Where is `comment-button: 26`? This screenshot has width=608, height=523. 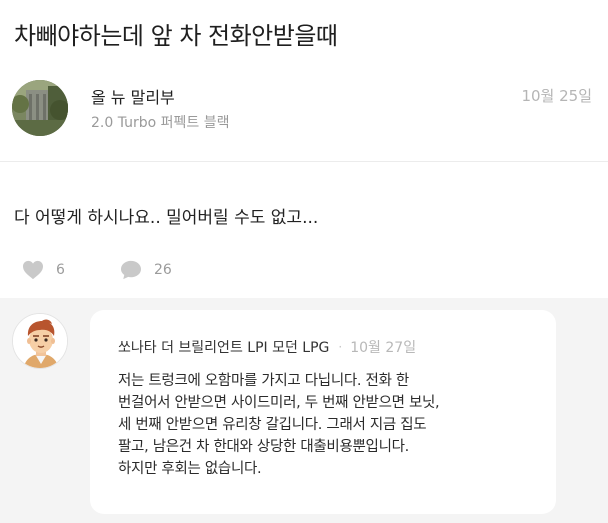
comment-button: 26 is located at coordinates (146, 270).